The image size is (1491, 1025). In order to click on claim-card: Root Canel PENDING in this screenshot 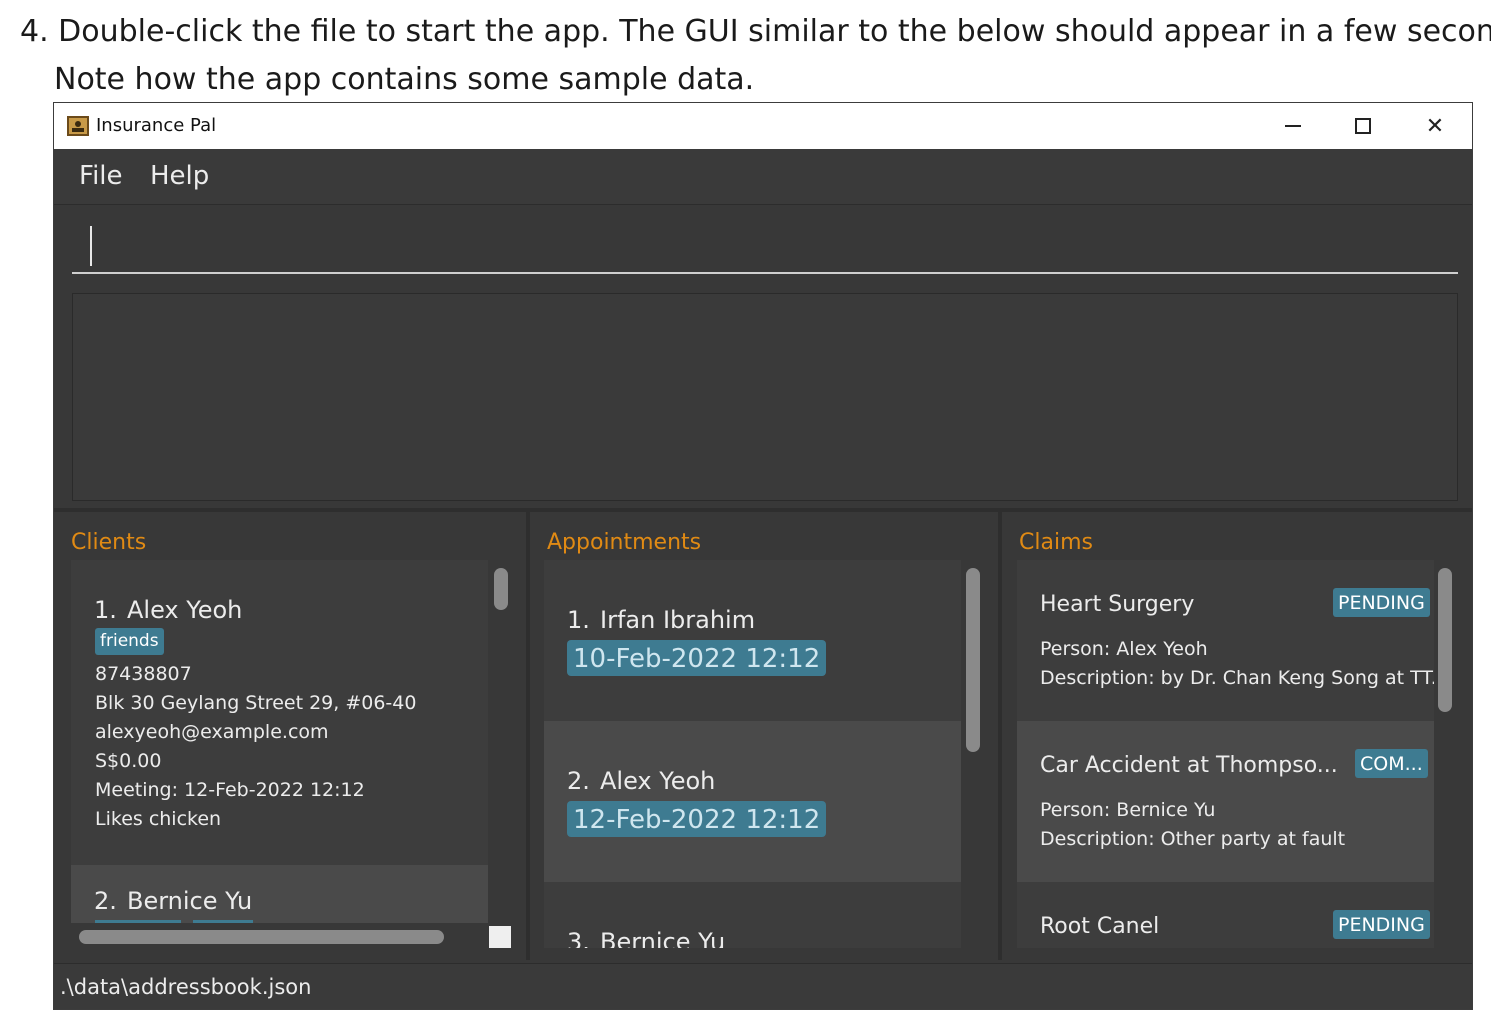, I will do `click(1225, 915)`.